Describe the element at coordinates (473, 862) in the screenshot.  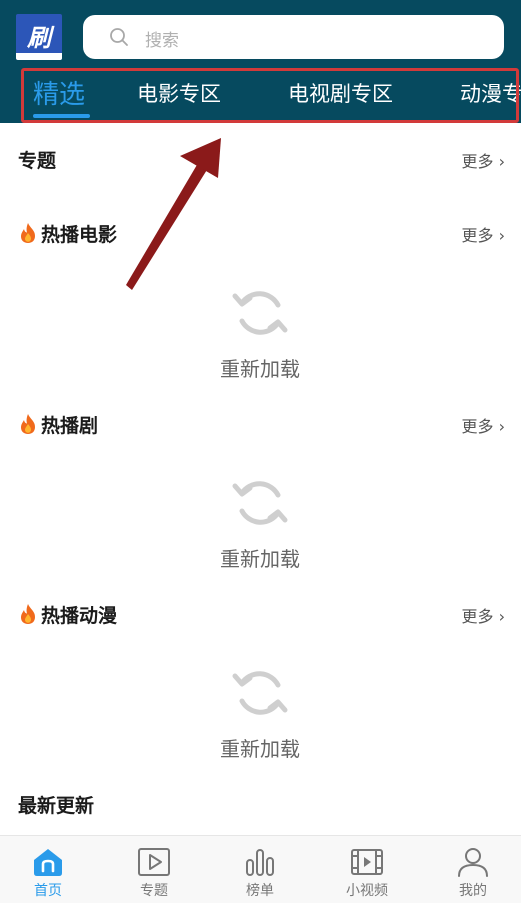
I see `user-icon` at that location.